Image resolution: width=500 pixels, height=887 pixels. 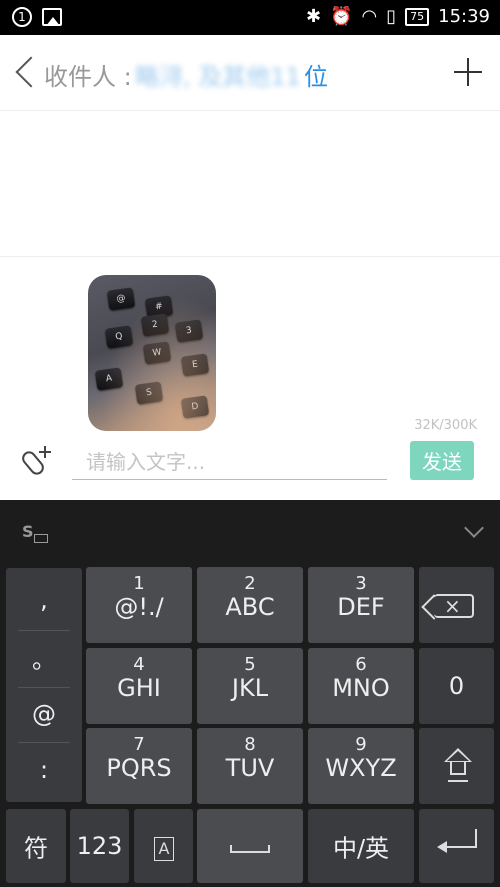 I want to click on key-letters: DEF, so click(x=361, y=607).